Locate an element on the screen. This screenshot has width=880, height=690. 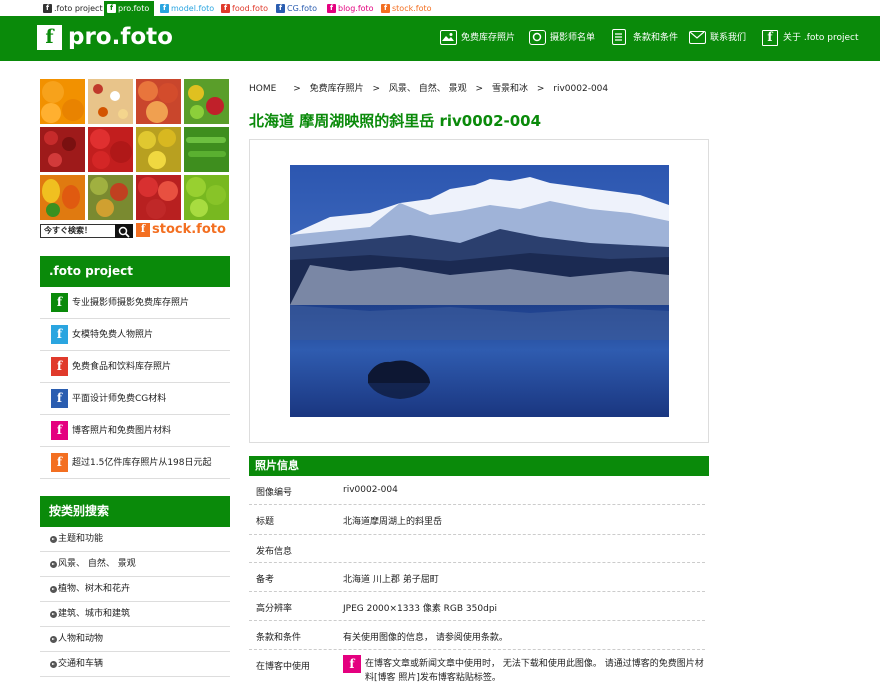
info-row-high-resolution: 高分辨率 JPEG 2000×1333 像素 RGB 350dpi is located at coordinates (477, 606).